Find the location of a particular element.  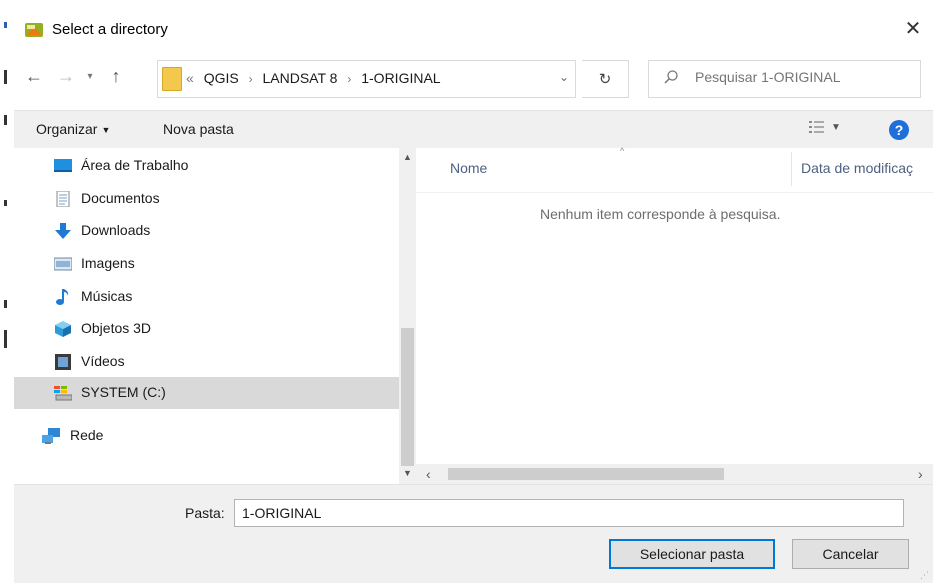

nav-item-pictures: Imagens is located at coordinates (206, 264).